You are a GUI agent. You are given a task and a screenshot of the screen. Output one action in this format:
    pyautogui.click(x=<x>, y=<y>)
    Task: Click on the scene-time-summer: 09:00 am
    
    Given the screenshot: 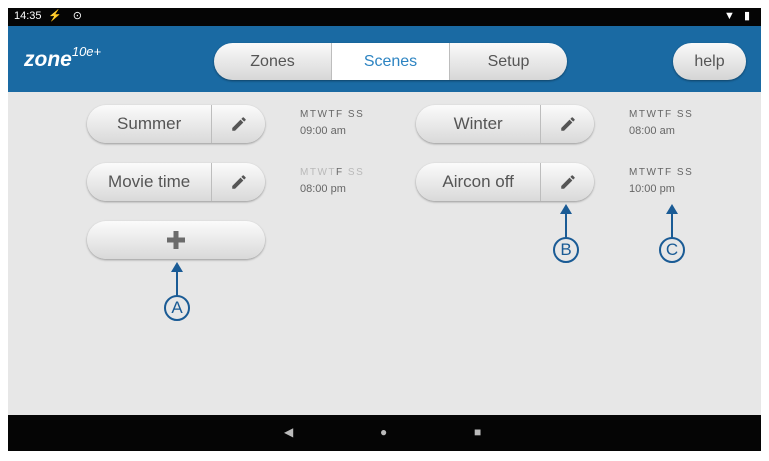 What is the action you would take?
    pyautogui.click(x=323, y=131)
    